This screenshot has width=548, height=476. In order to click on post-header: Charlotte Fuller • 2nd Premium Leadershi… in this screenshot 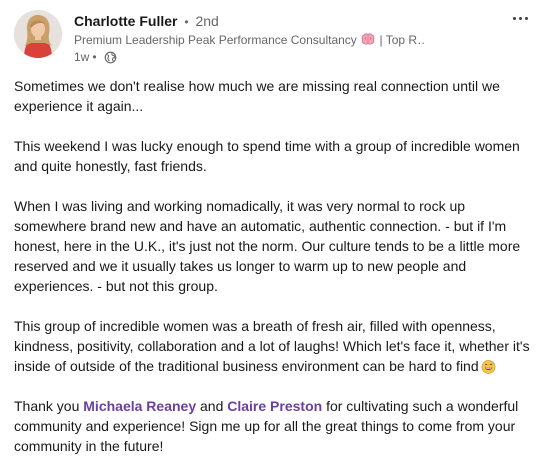, I will do `click(274, 38)`.